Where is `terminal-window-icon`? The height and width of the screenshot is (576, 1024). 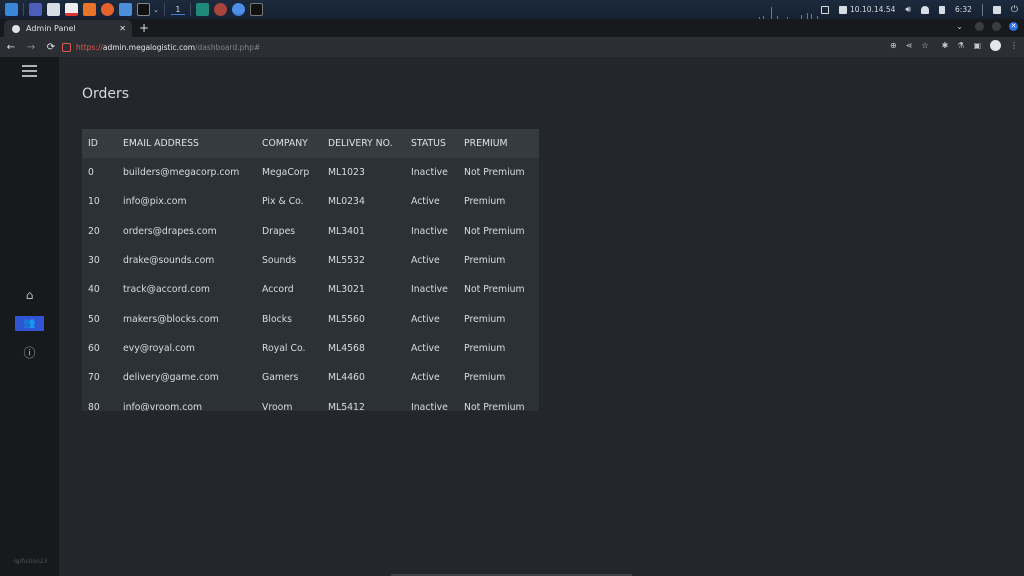
terminal-window-icon is located at coordinates (256, 9).